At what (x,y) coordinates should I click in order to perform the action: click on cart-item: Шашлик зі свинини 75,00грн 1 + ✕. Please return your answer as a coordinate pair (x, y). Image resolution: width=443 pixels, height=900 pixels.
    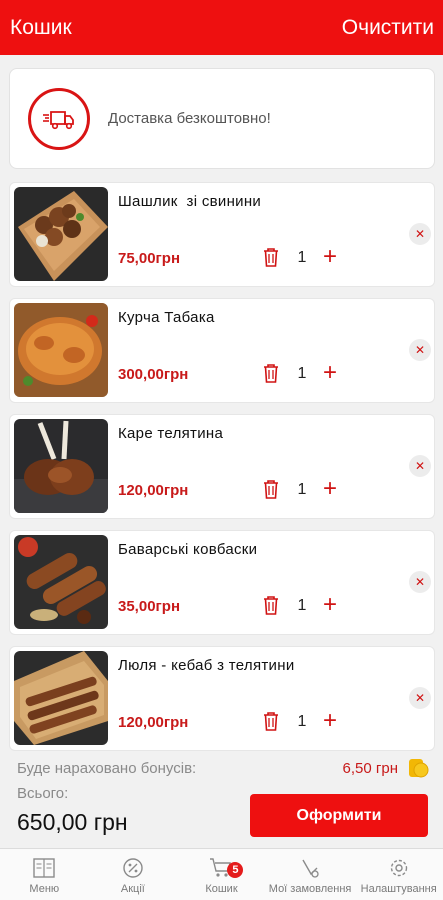
    Looking at the image, I should click on (222, 234).